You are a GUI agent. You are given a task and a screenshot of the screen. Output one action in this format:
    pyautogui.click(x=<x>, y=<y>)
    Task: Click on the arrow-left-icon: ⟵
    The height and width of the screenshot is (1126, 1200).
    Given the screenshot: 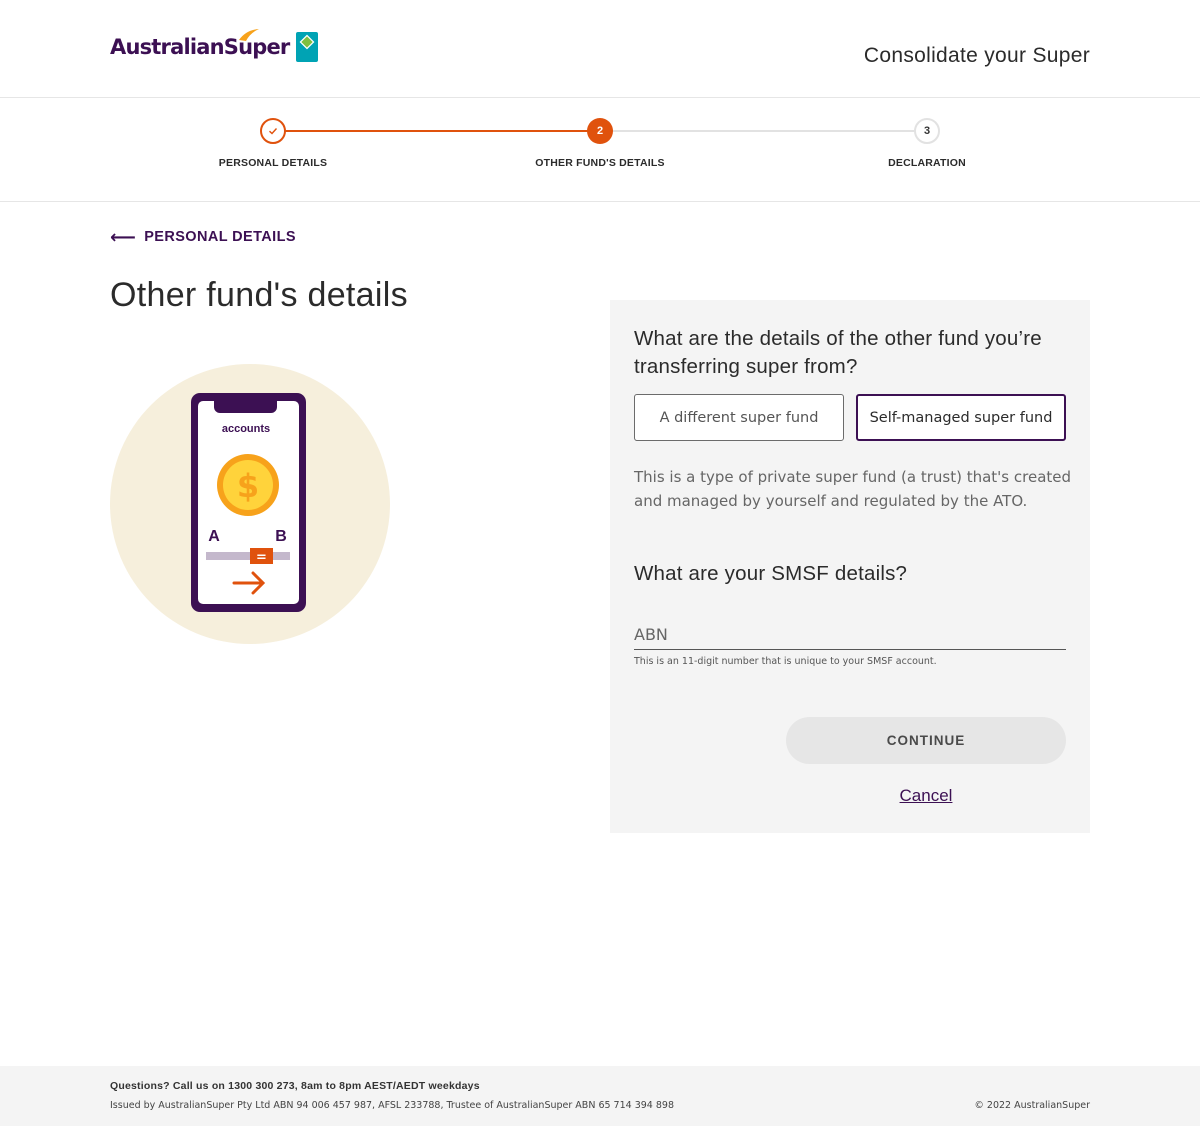 What is the action you would take?
    pyautogui.click(x=123, y=237)
    